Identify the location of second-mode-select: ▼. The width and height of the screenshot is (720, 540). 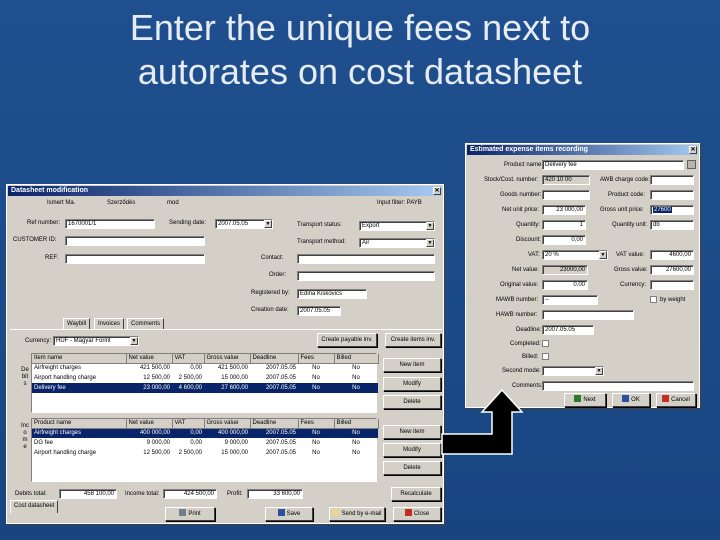
(573, 371).